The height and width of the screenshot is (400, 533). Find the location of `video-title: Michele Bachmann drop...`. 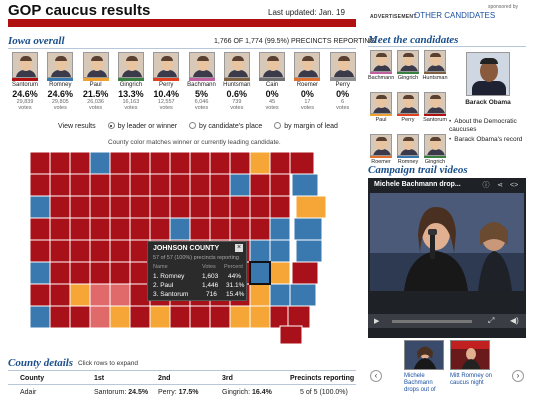

video-title: Michele Bachmann drop... is located at coordinates (417, 184).